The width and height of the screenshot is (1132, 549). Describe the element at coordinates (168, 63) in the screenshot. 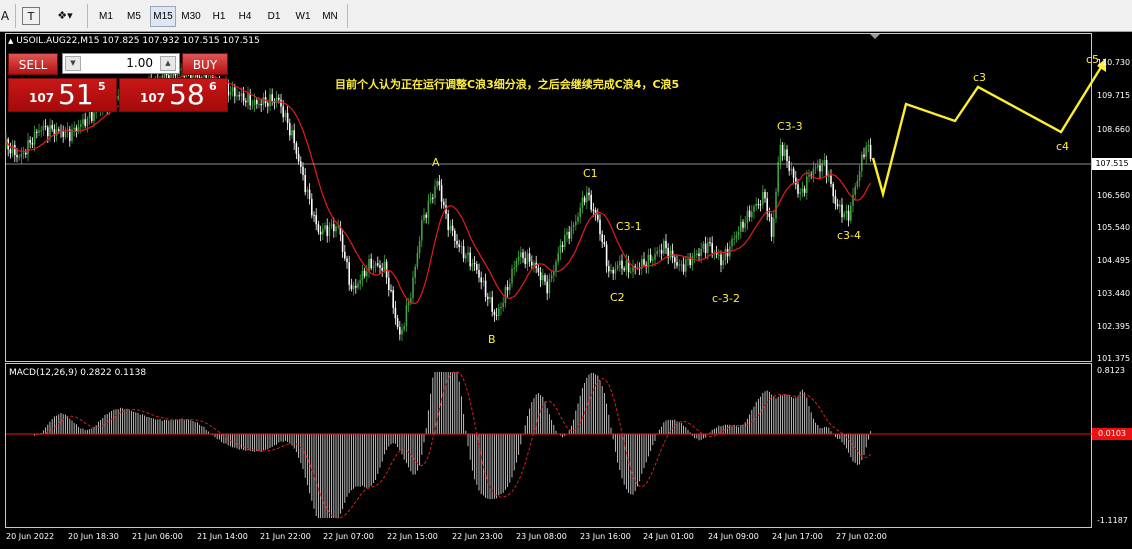

I see `lot-increase-icon: ▲` at that location.